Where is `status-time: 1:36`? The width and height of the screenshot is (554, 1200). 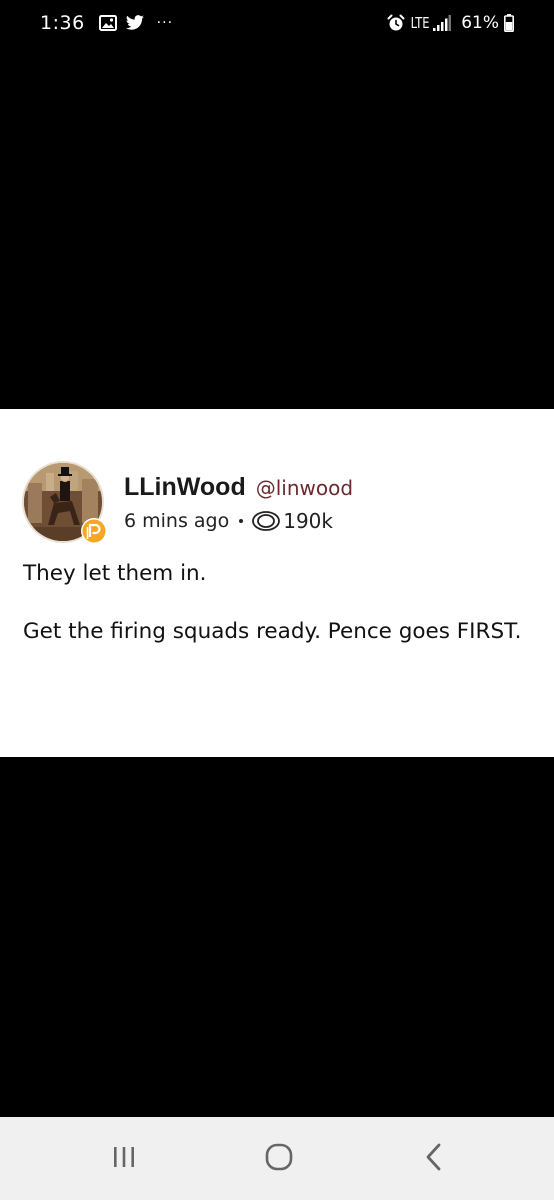 status-time: 1:36 is located at coordinates (62, 23).